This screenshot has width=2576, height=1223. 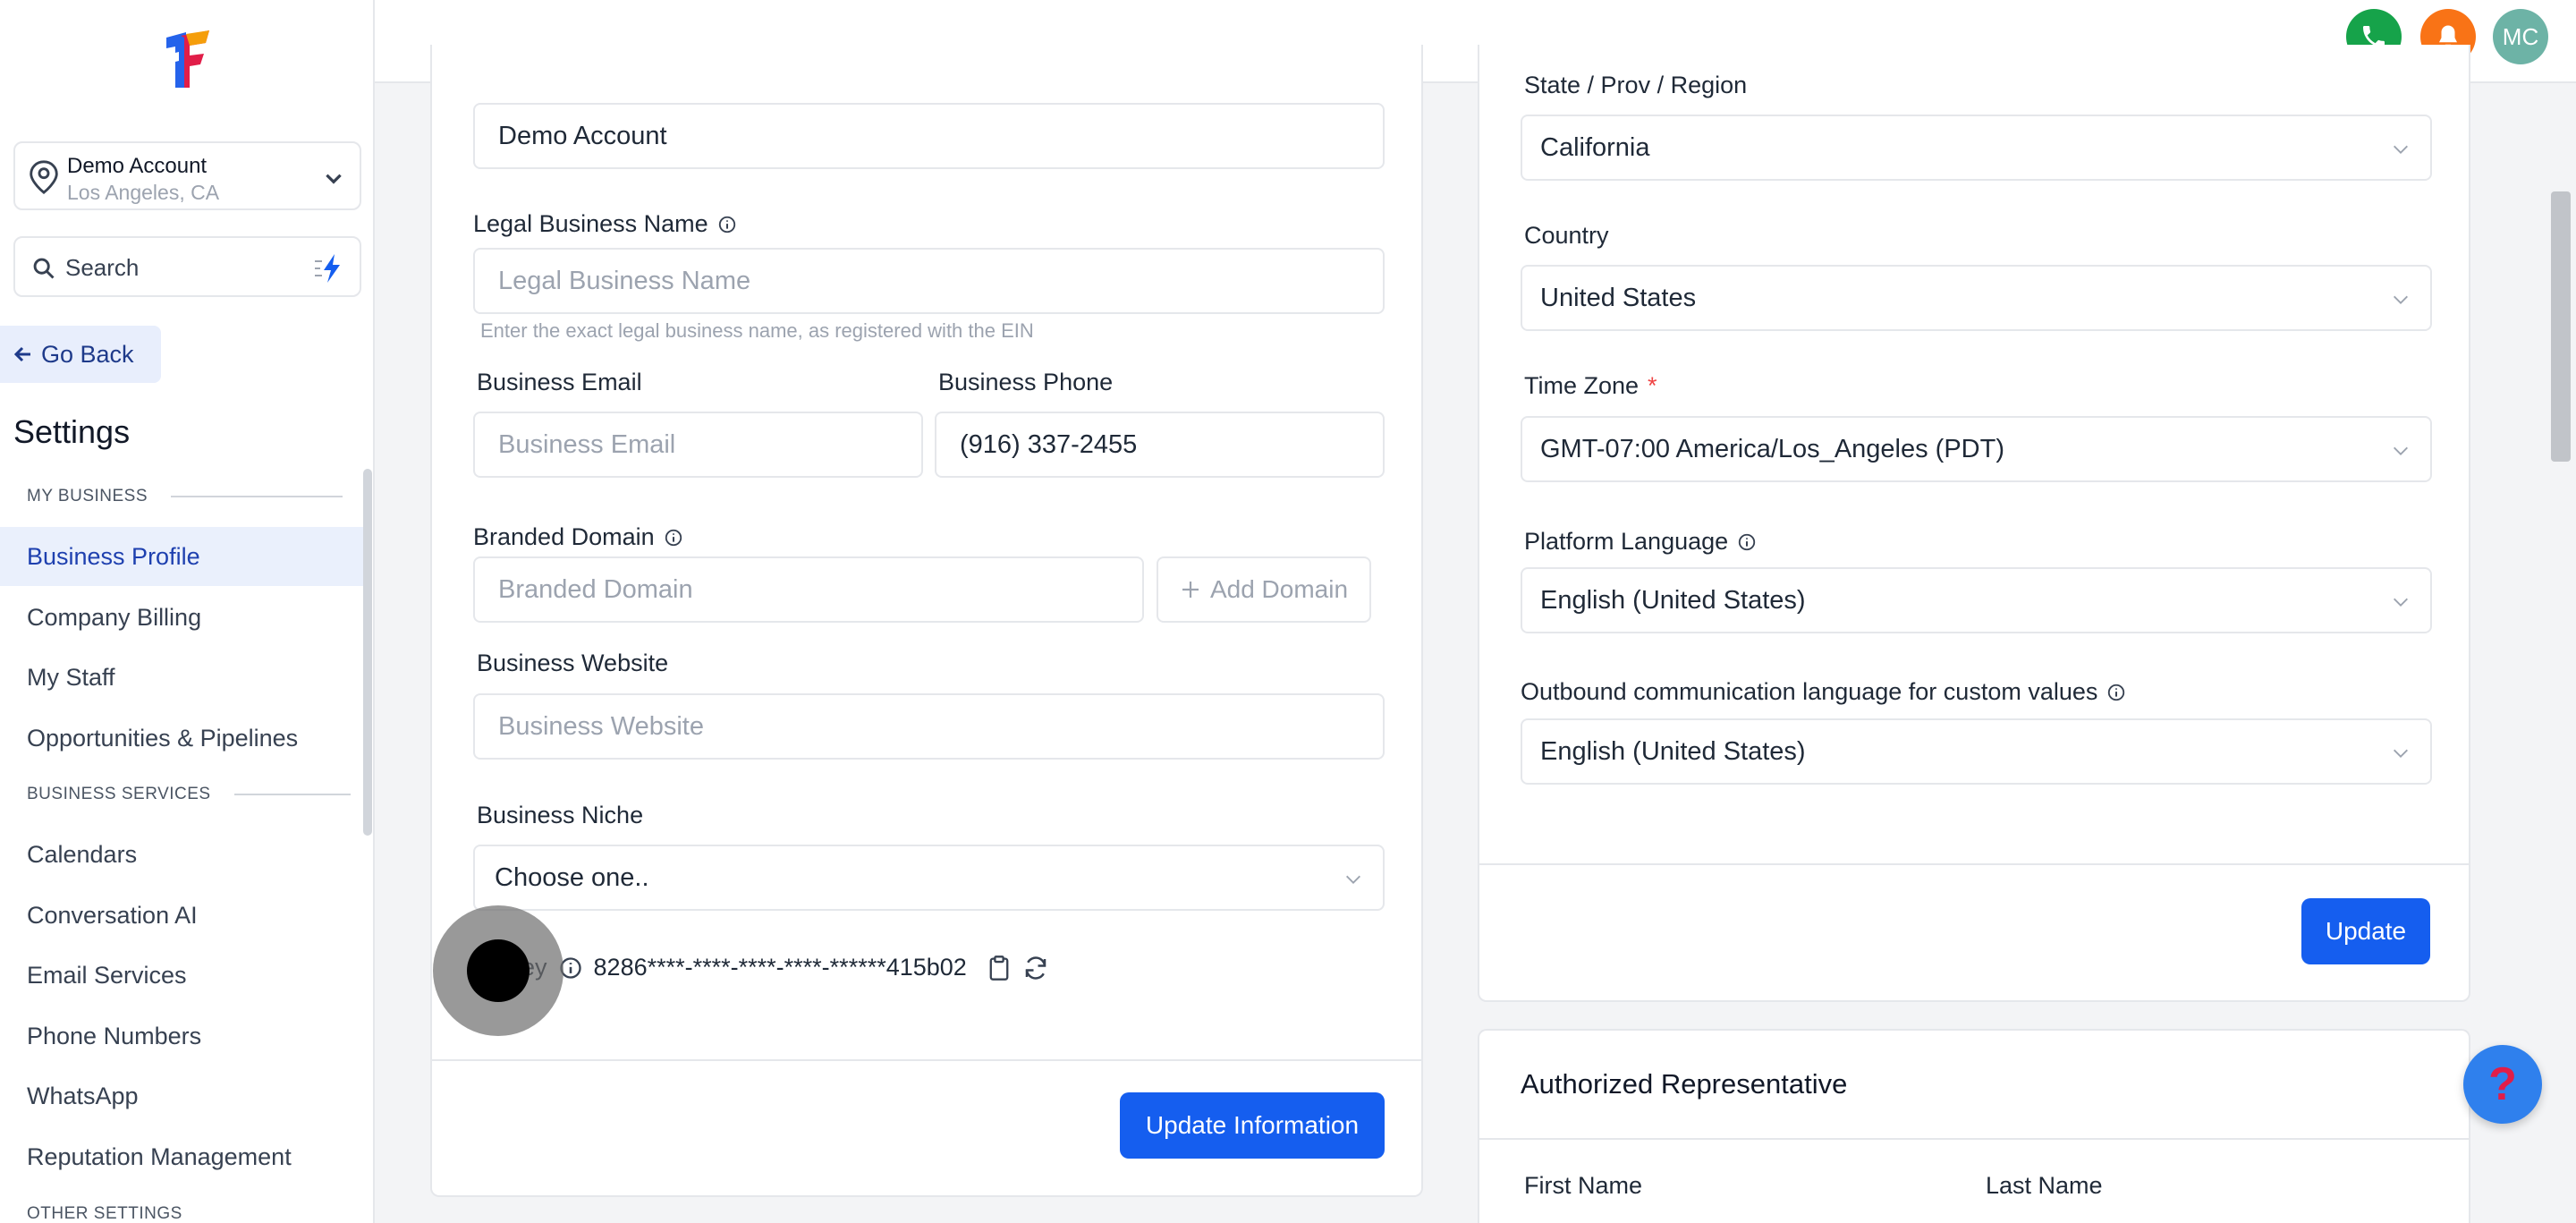 What do you see at coordinates (2044, 1185) in the screenshot?
I see `last-name-label: Last Name` at bounding box center [2044, 1185].